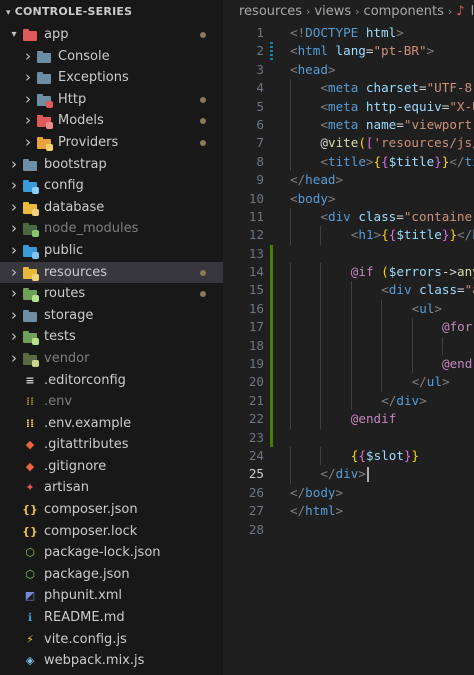  What do you see at coordinates (111, 510) in the screenshot?
I see `tree-file-composer-json: {} composer.json` at bounding box center [111, 510].